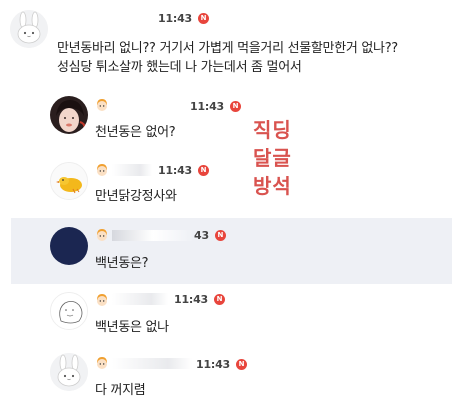 The image size is (452, 406). I want to click on annotation-overlay: 직딩 달글 방석, so click(272, 158).